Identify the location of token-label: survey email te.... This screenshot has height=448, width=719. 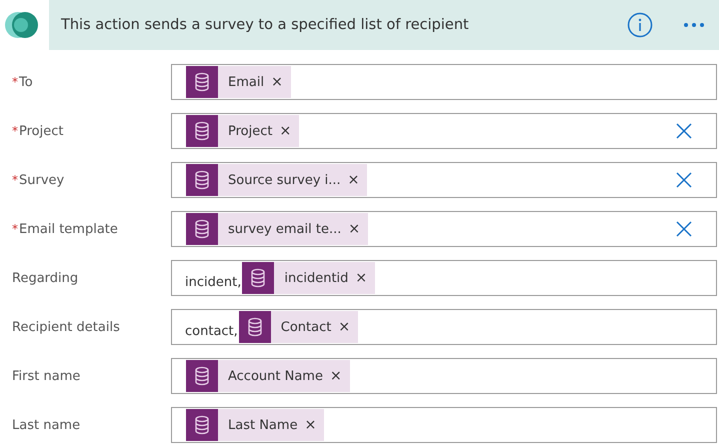
(285, 229).